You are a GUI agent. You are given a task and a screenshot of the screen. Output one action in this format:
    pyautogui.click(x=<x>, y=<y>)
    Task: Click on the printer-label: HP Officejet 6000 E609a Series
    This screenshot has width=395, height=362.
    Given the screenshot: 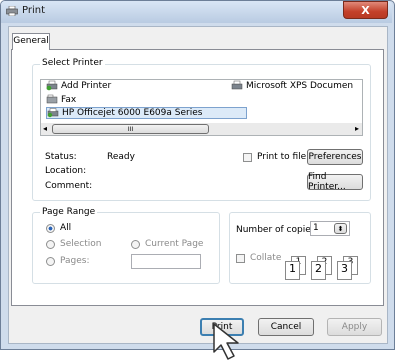 What is the action you would take?
    pyautogui.click(x=132, y=113)
    